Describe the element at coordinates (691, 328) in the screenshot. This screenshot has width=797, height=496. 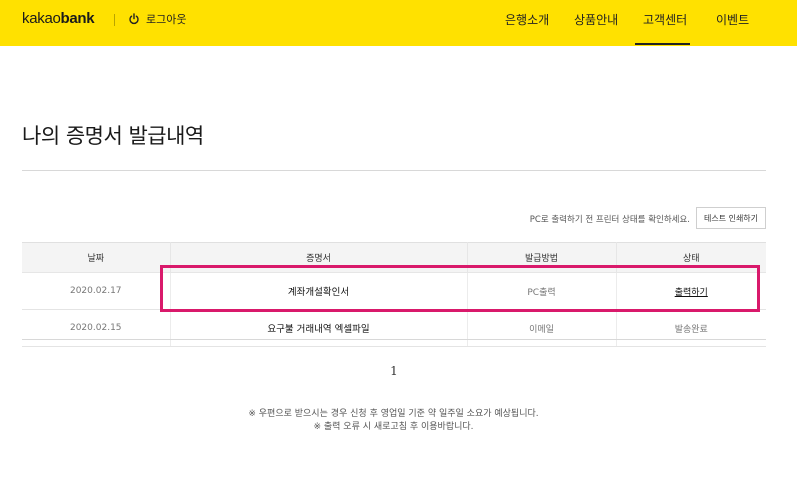
I see `row-status: 발송완료` at that location.